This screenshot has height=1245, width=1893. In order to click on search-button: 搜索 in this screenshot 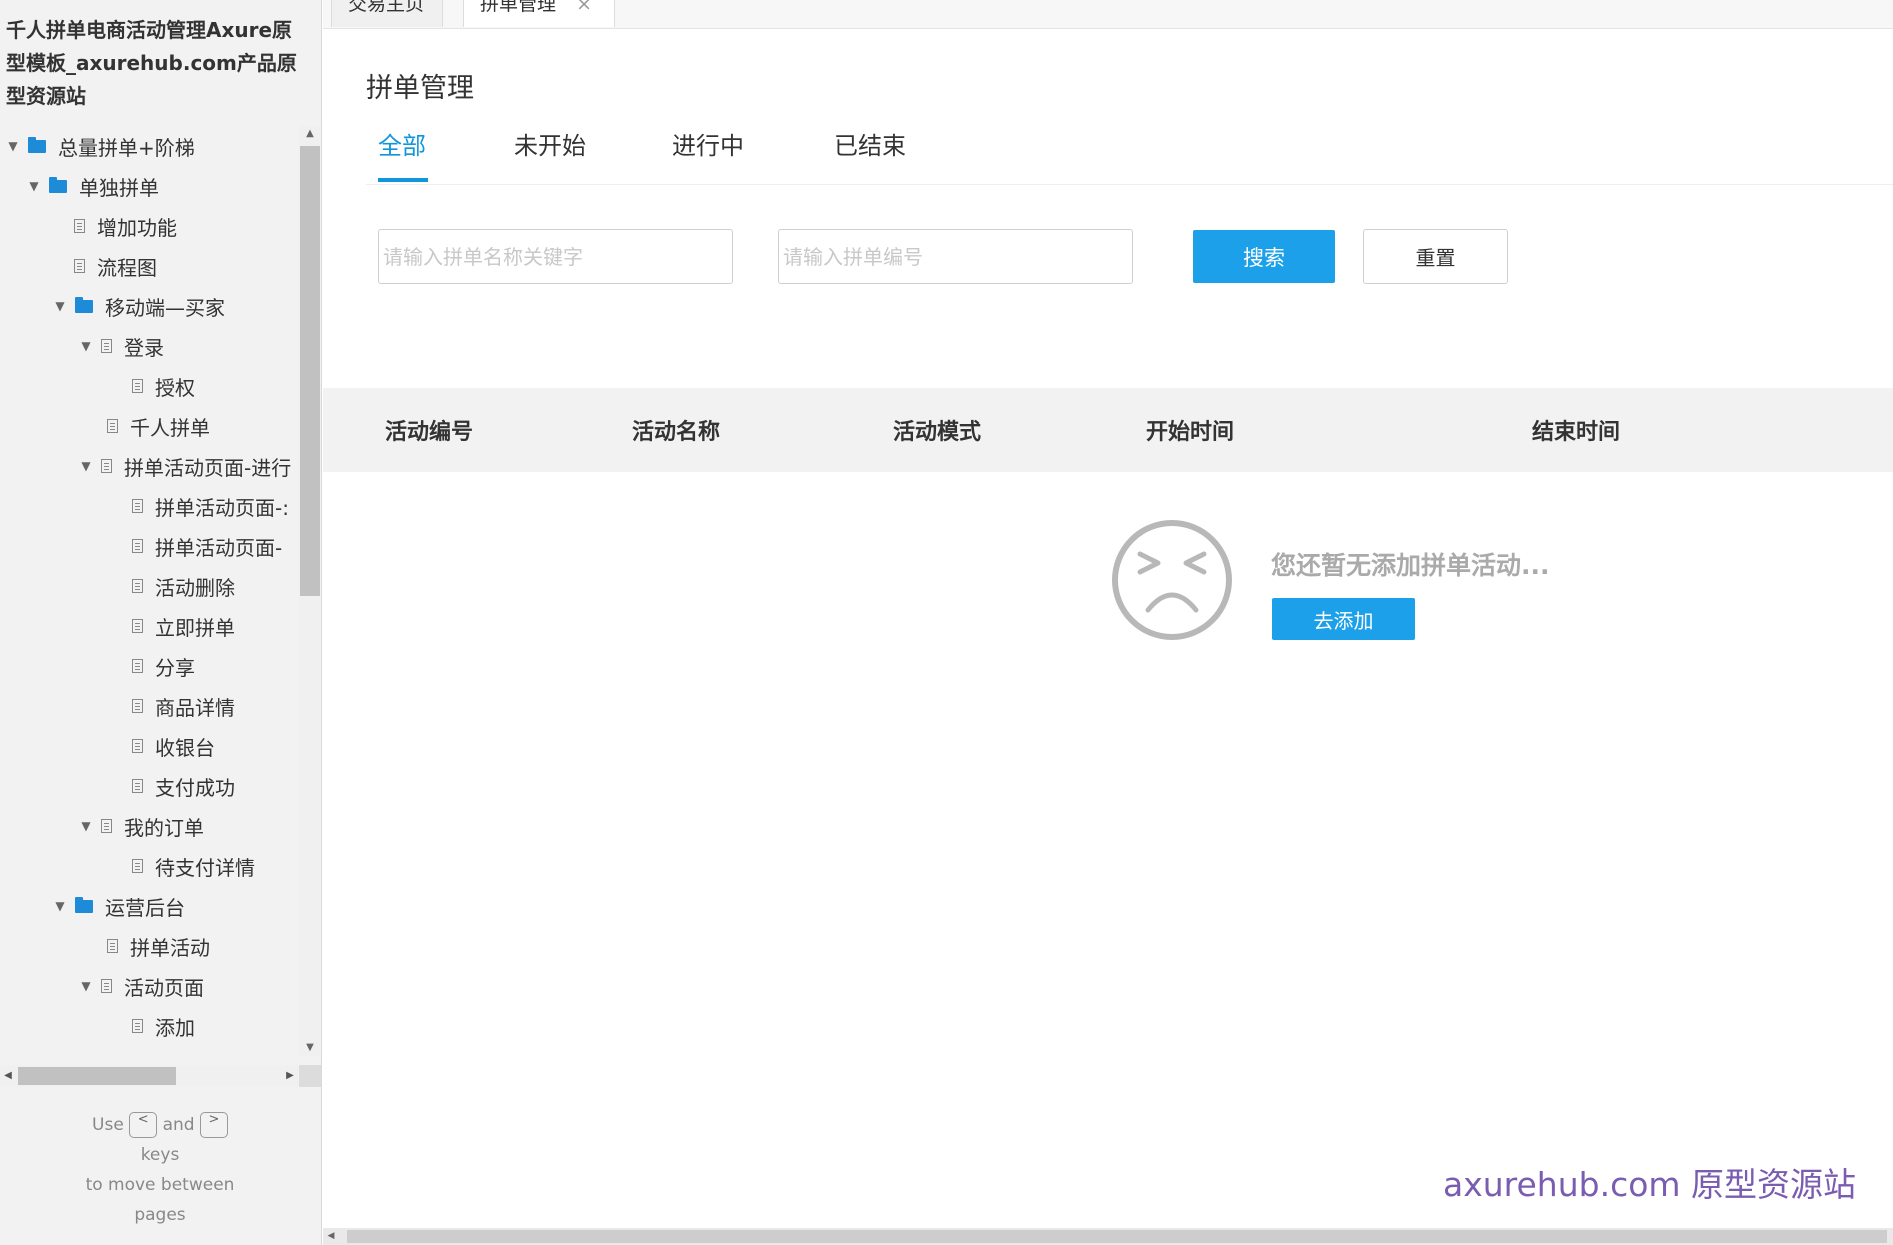, I will do `click(1264, 256)`.